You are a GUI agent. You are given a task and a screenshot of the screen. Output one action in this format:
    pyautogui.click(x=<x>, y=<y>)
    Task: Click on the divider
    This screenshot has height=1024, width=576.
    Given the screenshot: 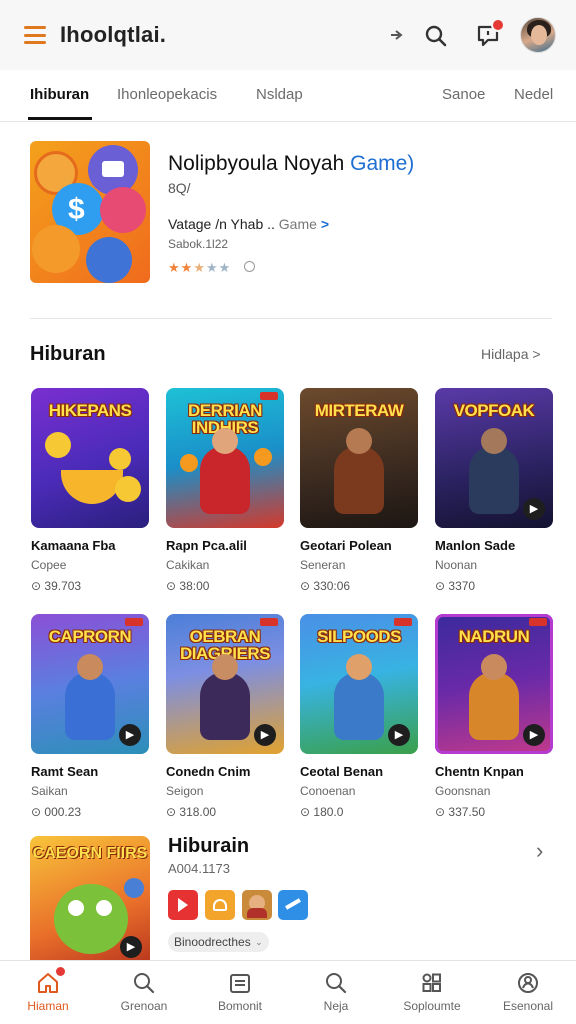 What is the action you would take?
    pyautogui.click(x=291, y=318)
    